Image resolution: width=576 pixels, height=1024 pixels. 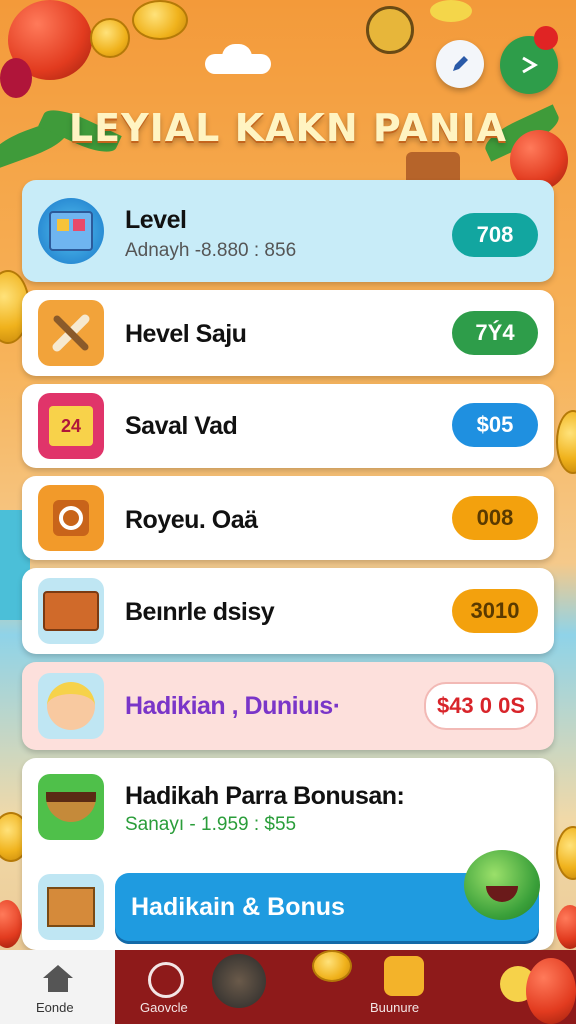 What do you see at coordinates (502, 885) in the screenshot?
I see `smiling-fruit-icon` at bounding box center [502, 885].